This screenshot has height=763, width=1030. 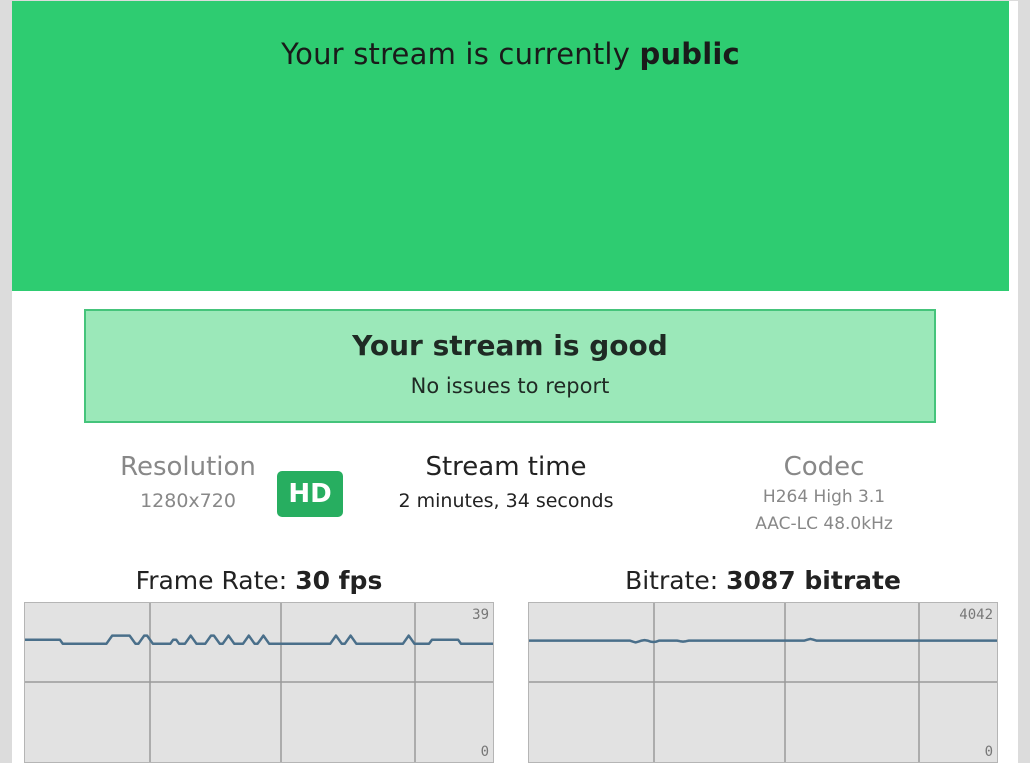 I want to click on bitrate-label: Bitrate:, so click(x=676, y=580).